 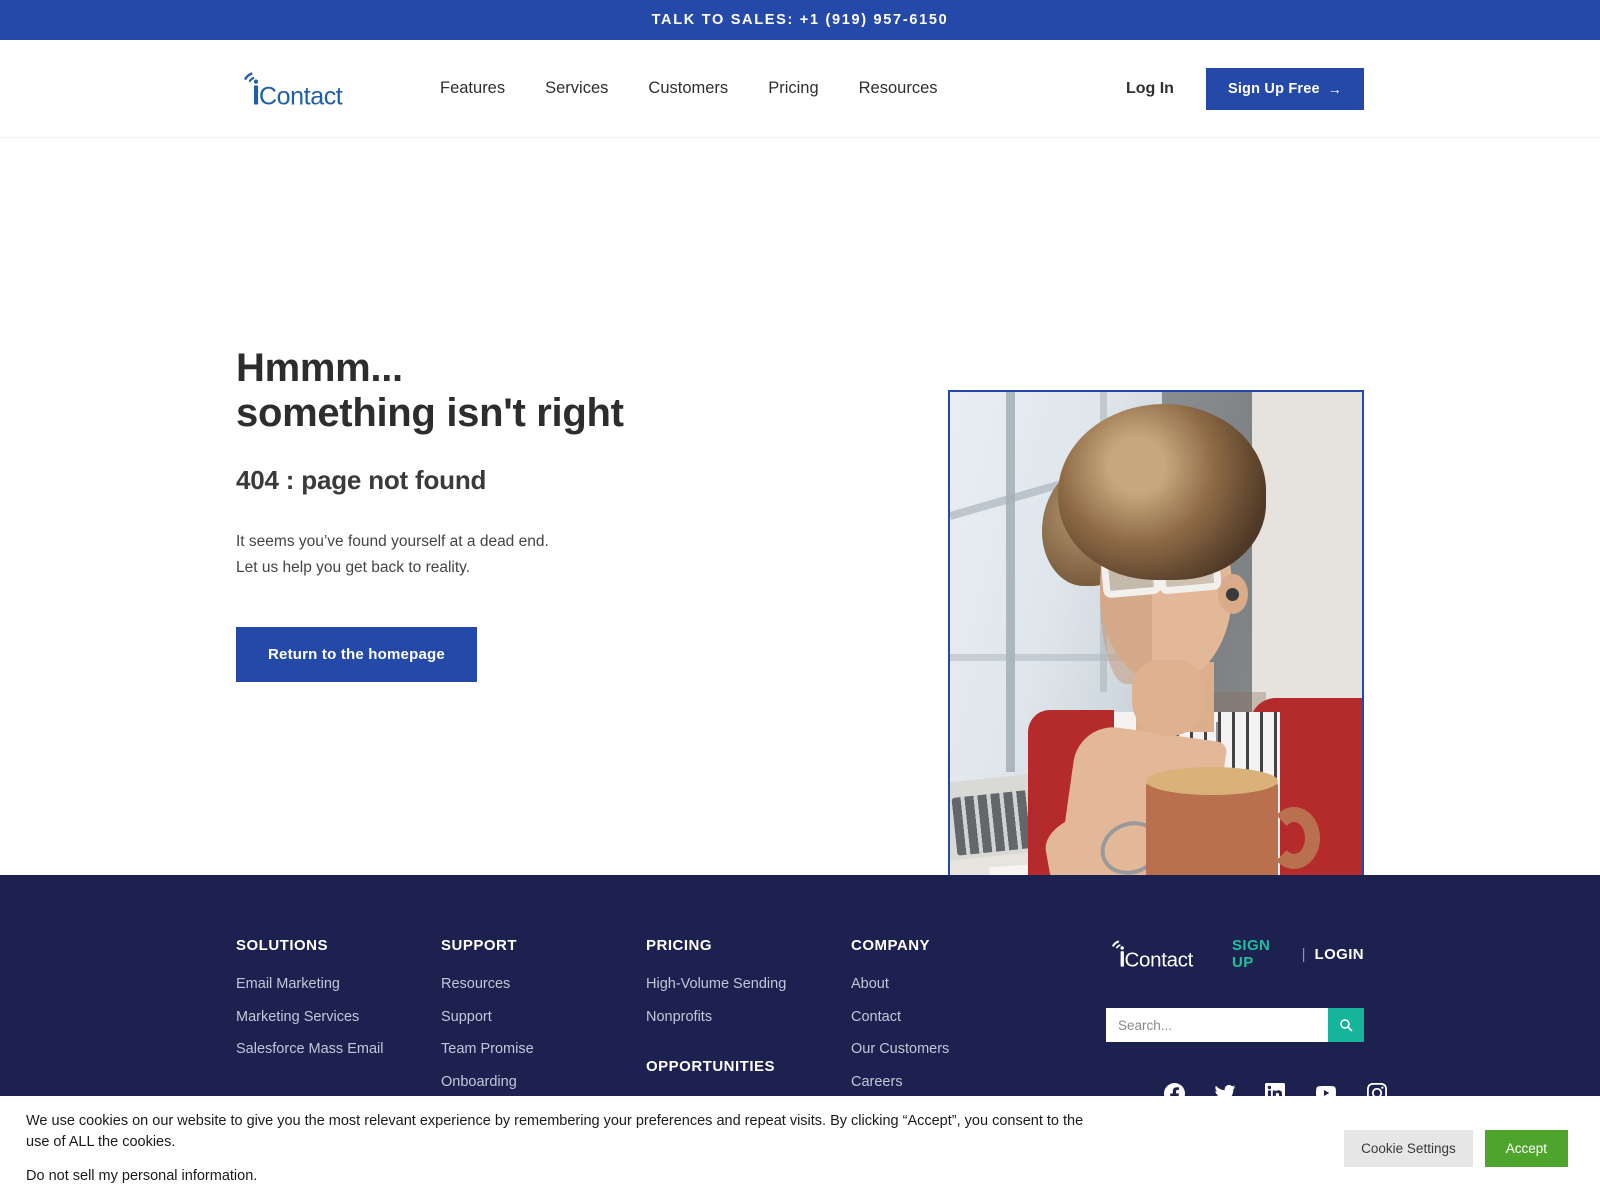 I want to click on arrow-right-icon: →, so click(x=1334, y=89).